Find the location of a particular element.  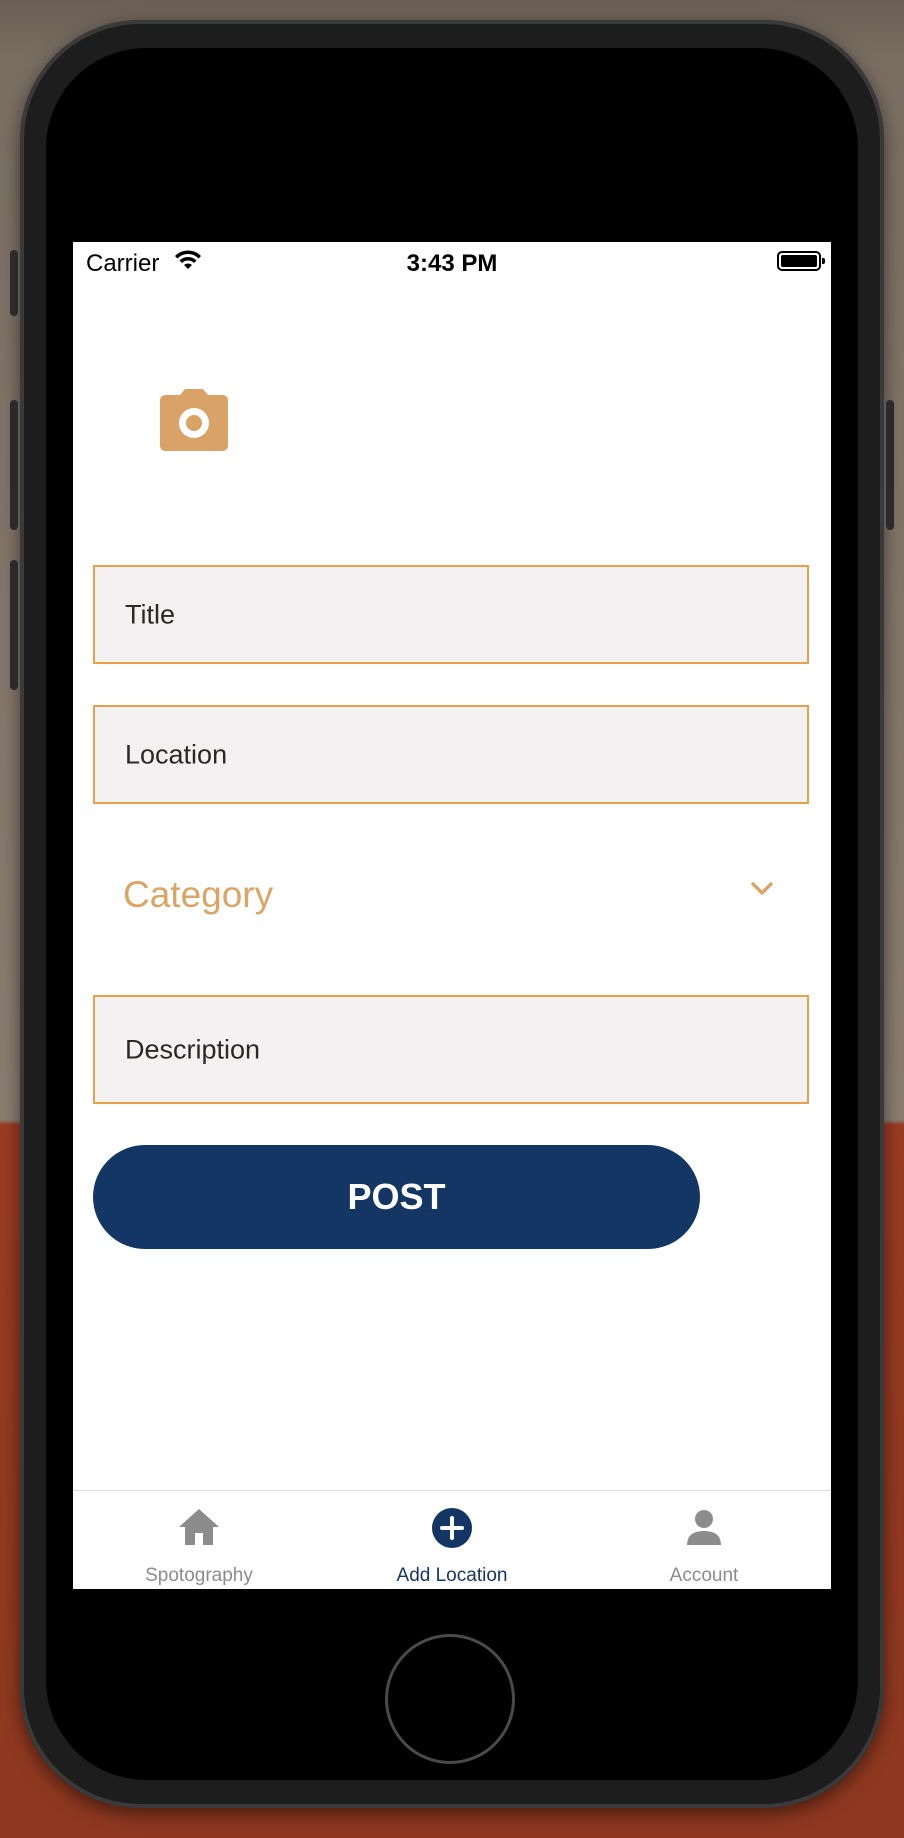

tab-spotography: Spotography is located at coordinates (199, 1540).